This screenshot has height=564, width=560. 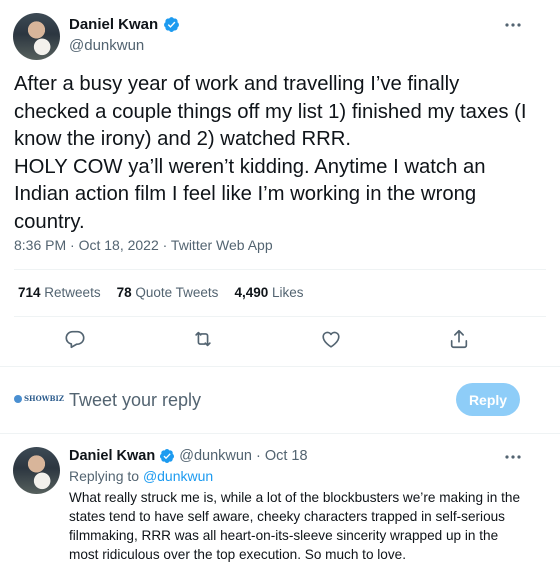 What do you see at coordinates (331, 339) in the screenshot?
I see `like-icon` at bounding box center [331, 339].